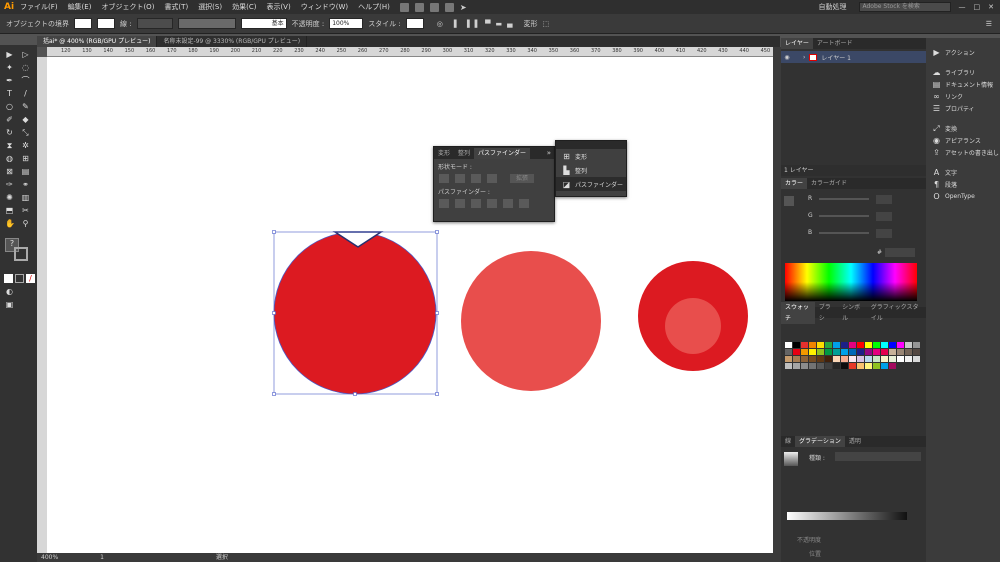 This screenshot has width=1000, height=562. Describe the element at coordinates (414, 23) in the screenshot. I see `graphic-style-dropdown` at that location.